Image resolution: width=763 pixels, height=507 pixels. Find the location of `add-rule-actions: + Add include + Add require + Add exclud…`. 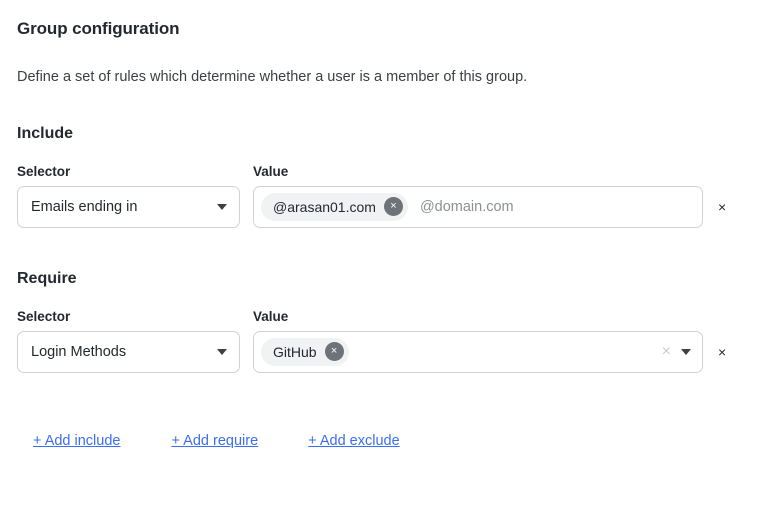

add-rule-actions: + Add include + Add require + Add exclud… is located at coordinates (381, 411).